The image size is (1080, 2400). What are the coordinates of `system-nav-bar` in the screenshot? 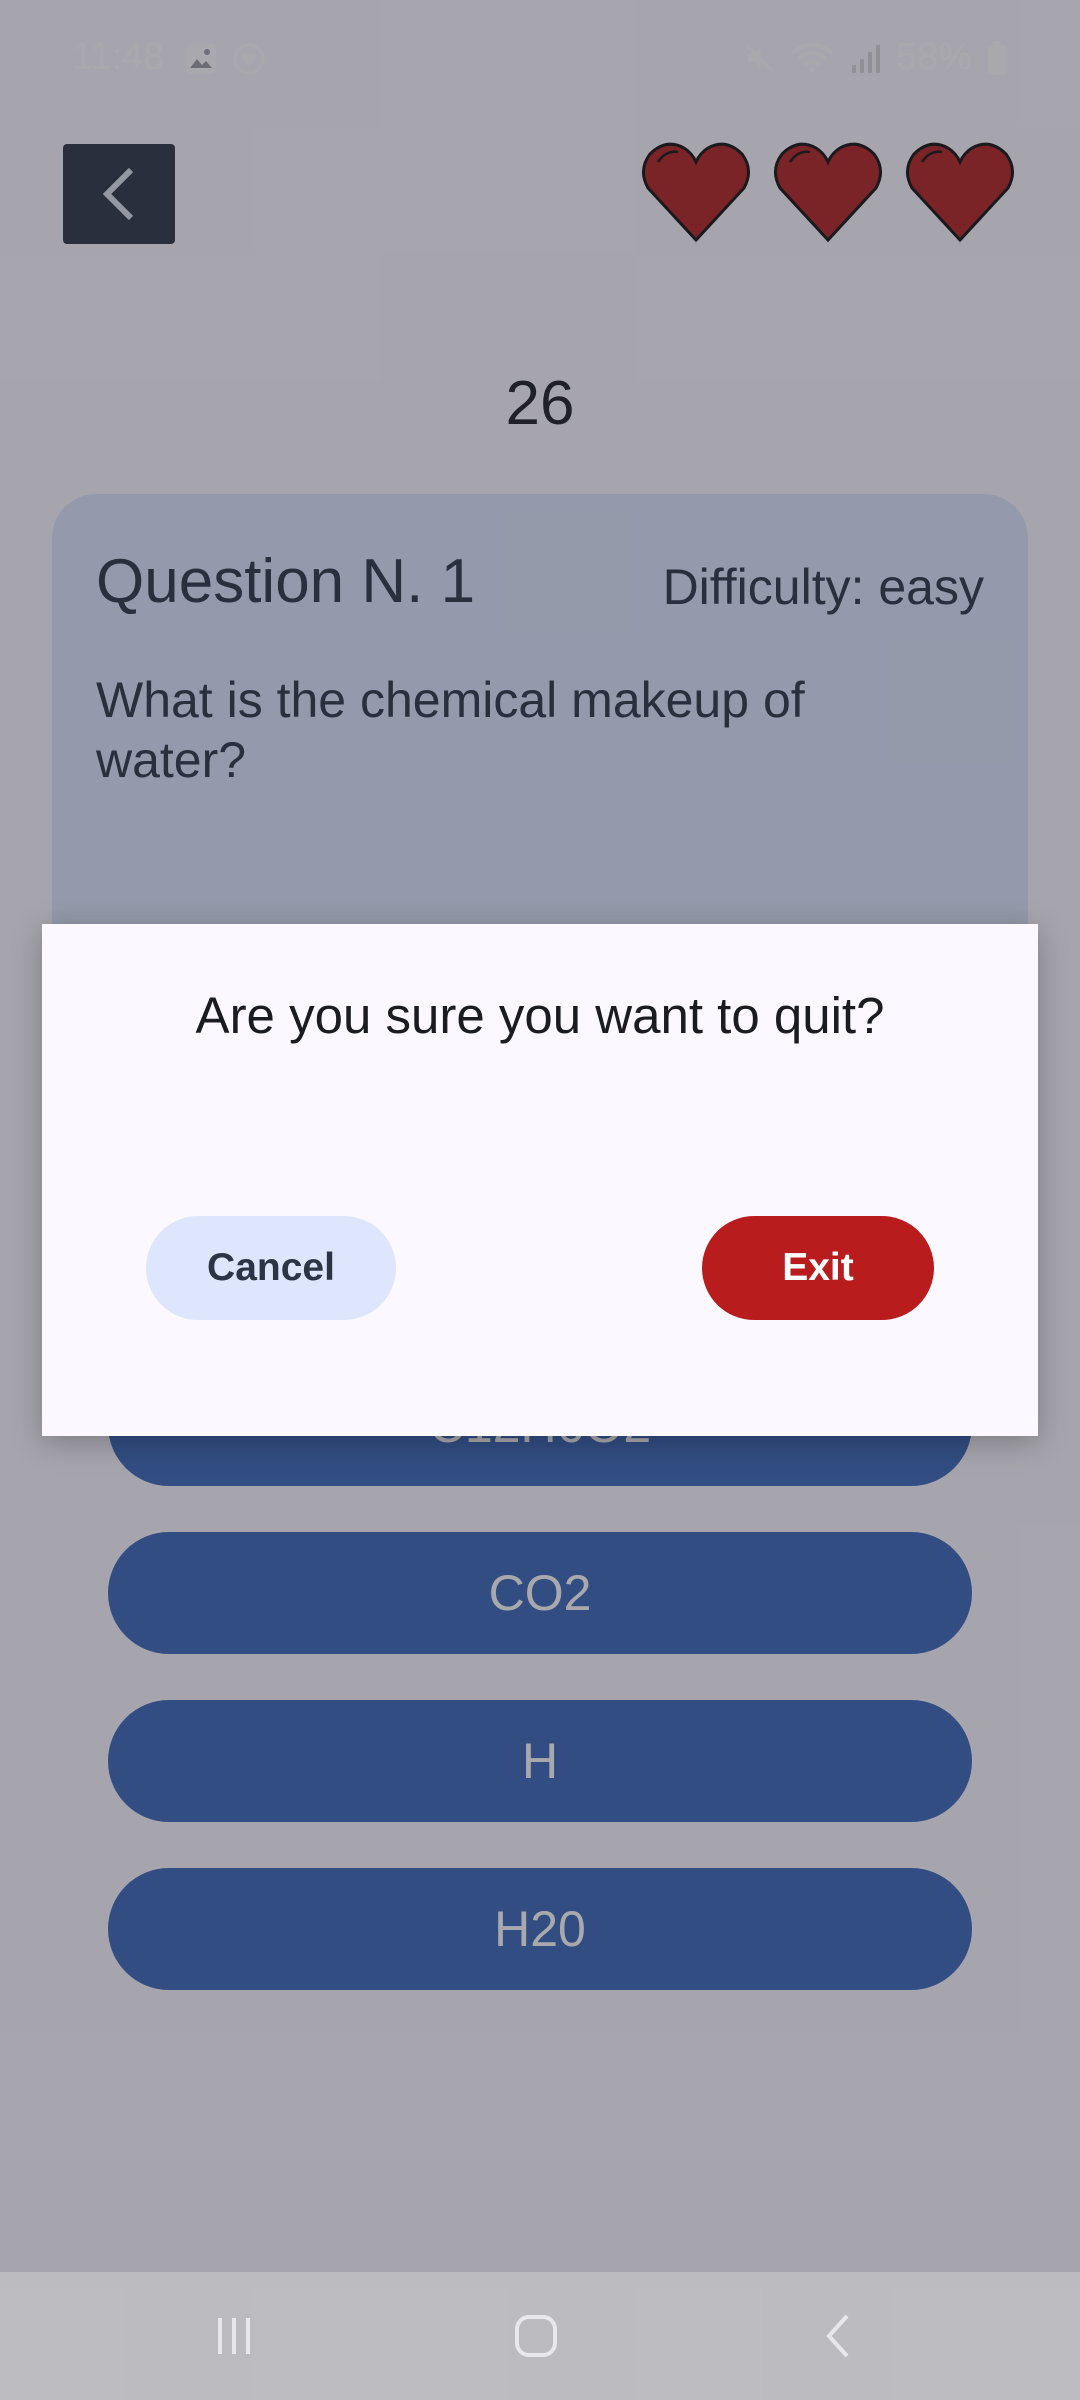 It's located at (540, 2336).